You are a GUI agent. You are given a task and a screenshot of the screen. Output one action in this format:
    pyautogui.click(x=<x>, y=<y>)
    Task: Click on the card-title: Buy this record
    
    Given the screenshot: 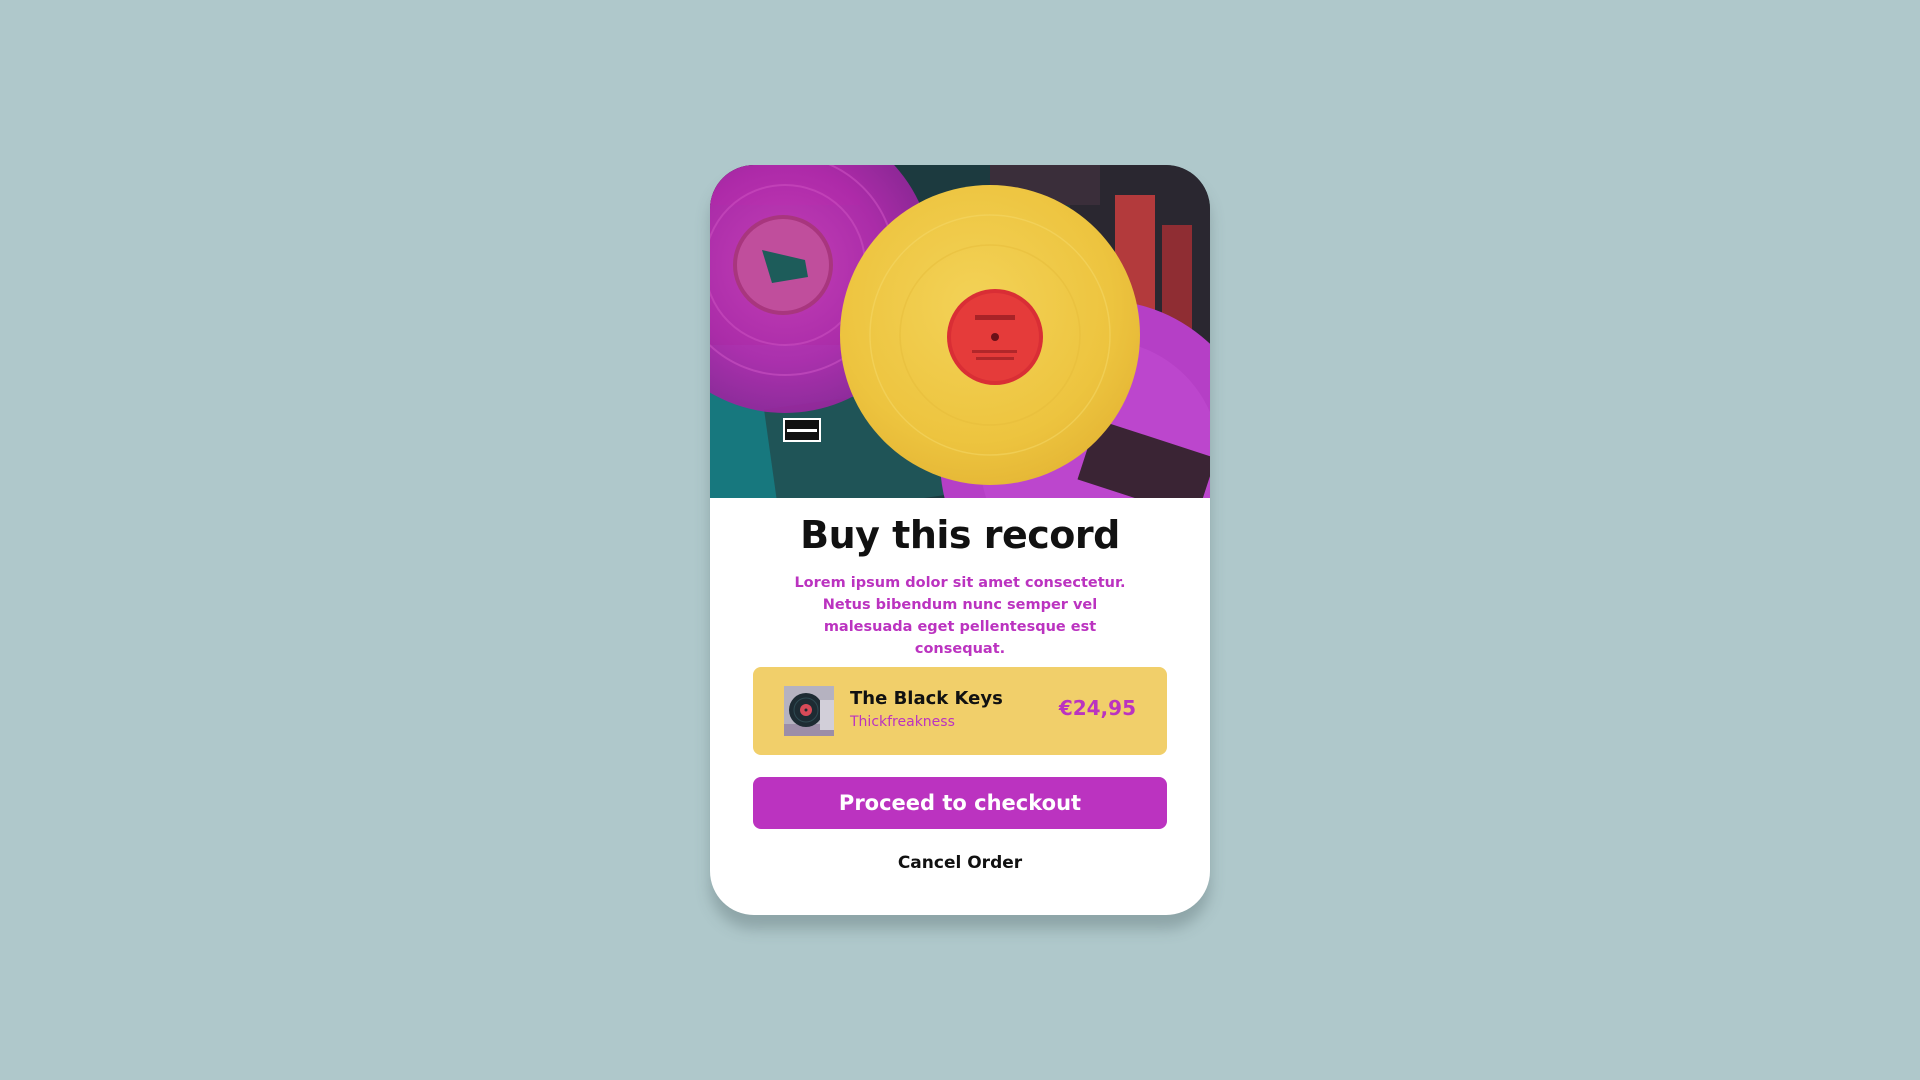 What is the action you would take?
    pyautogui.click(x=960, y=535)
    